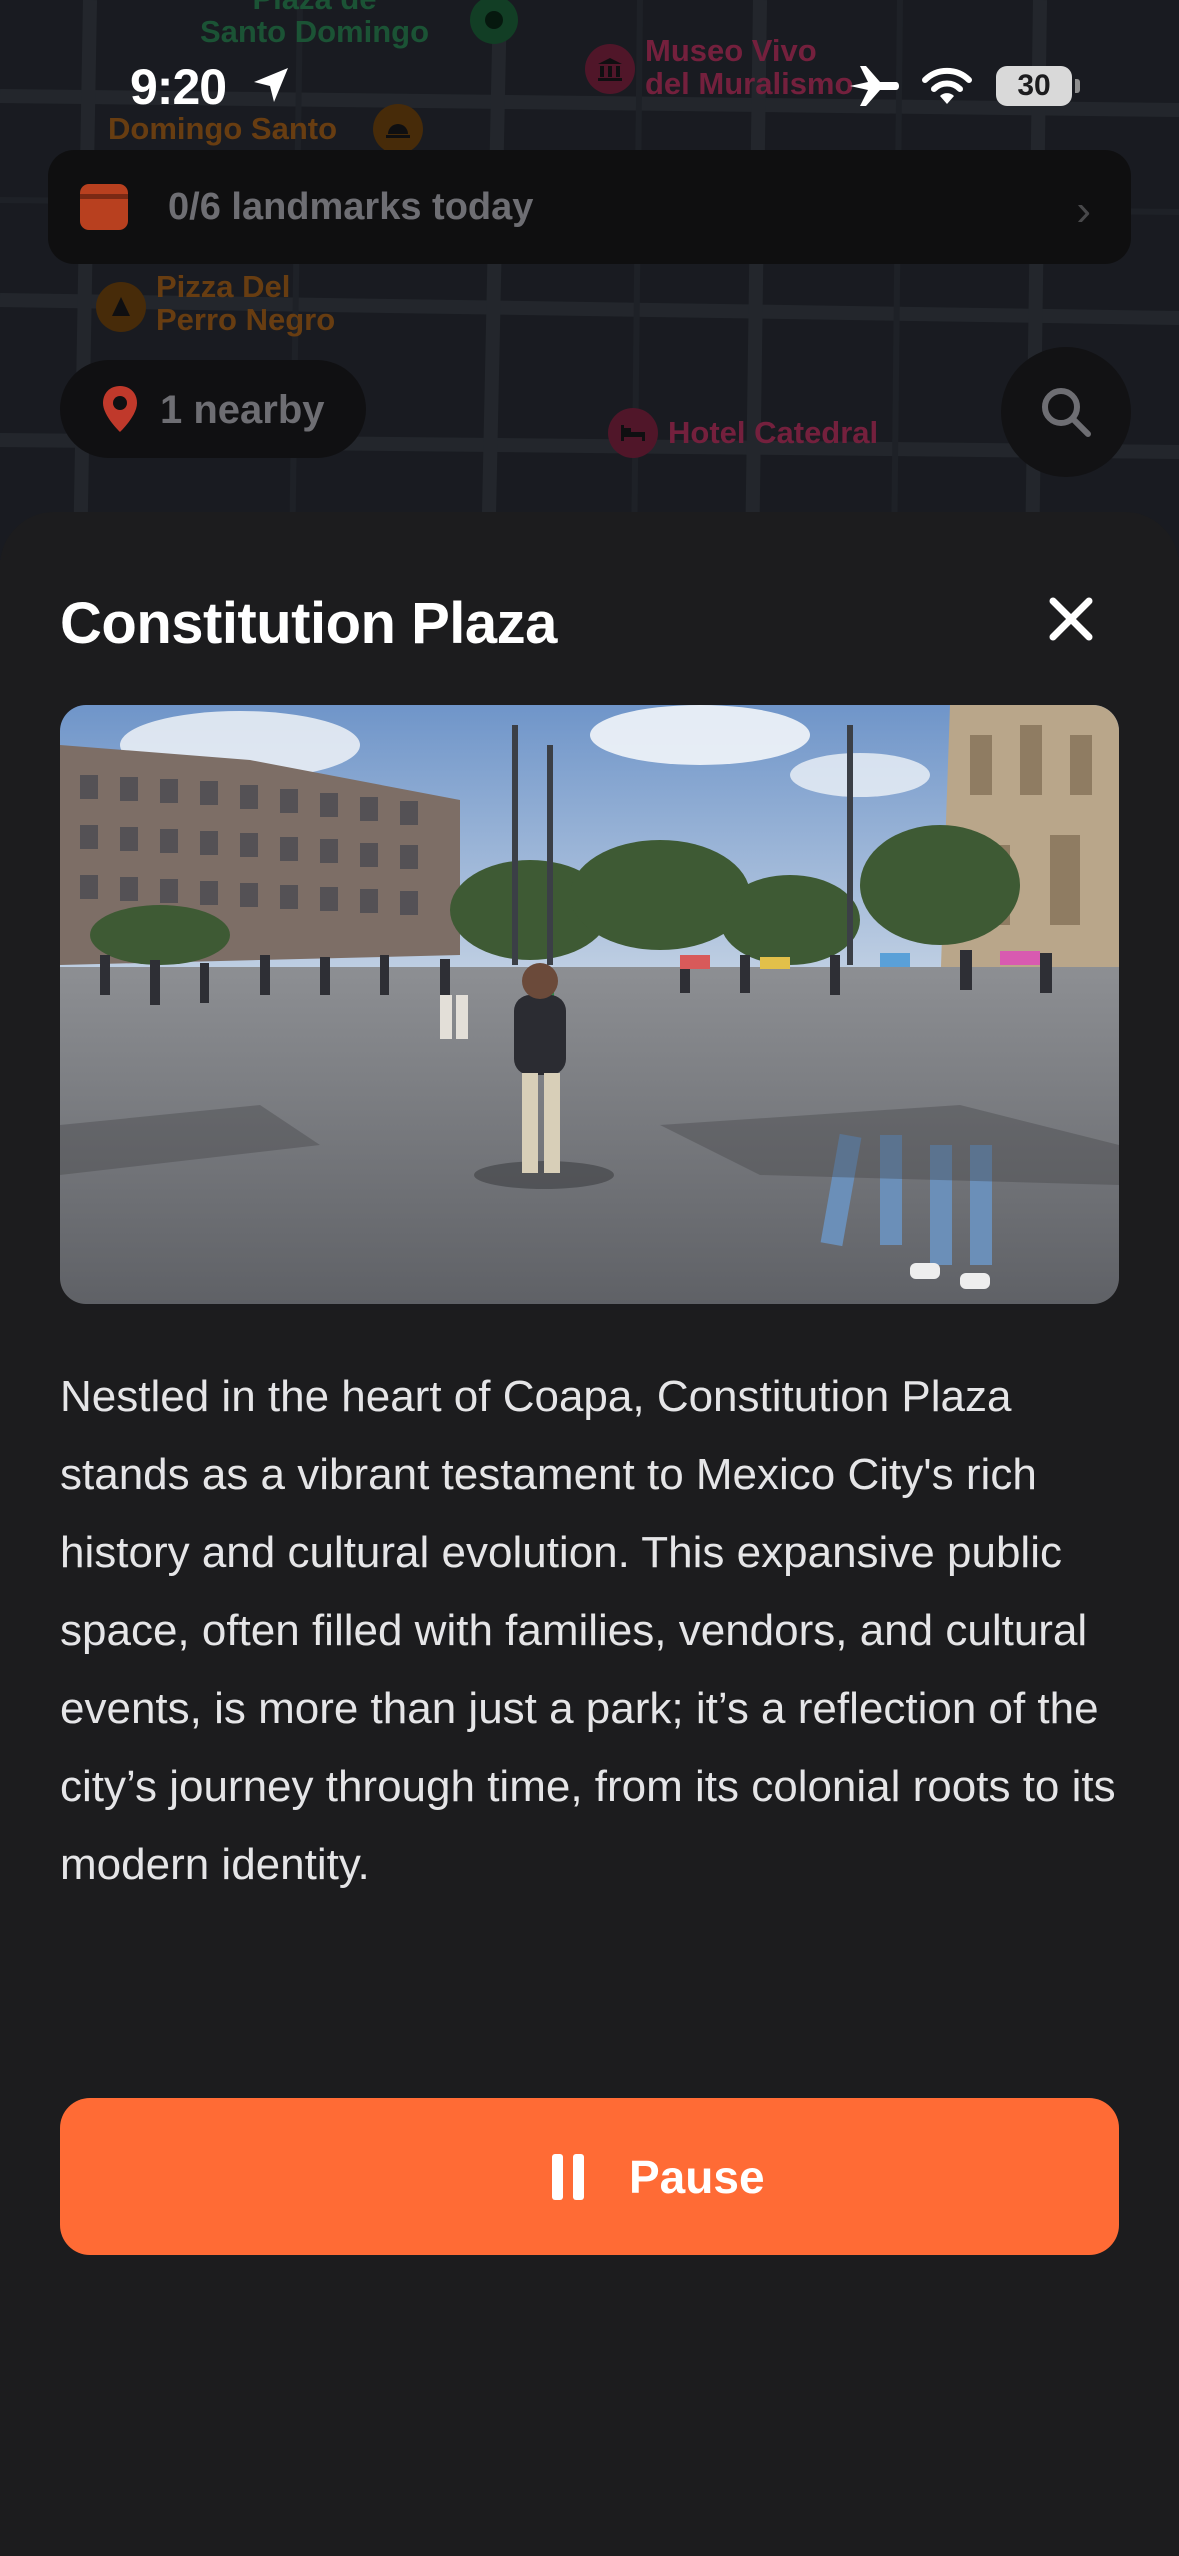  Describe the element at coordinates (589, 75) in the screenshot. I see `status-bar: 9:20 30` at that location.